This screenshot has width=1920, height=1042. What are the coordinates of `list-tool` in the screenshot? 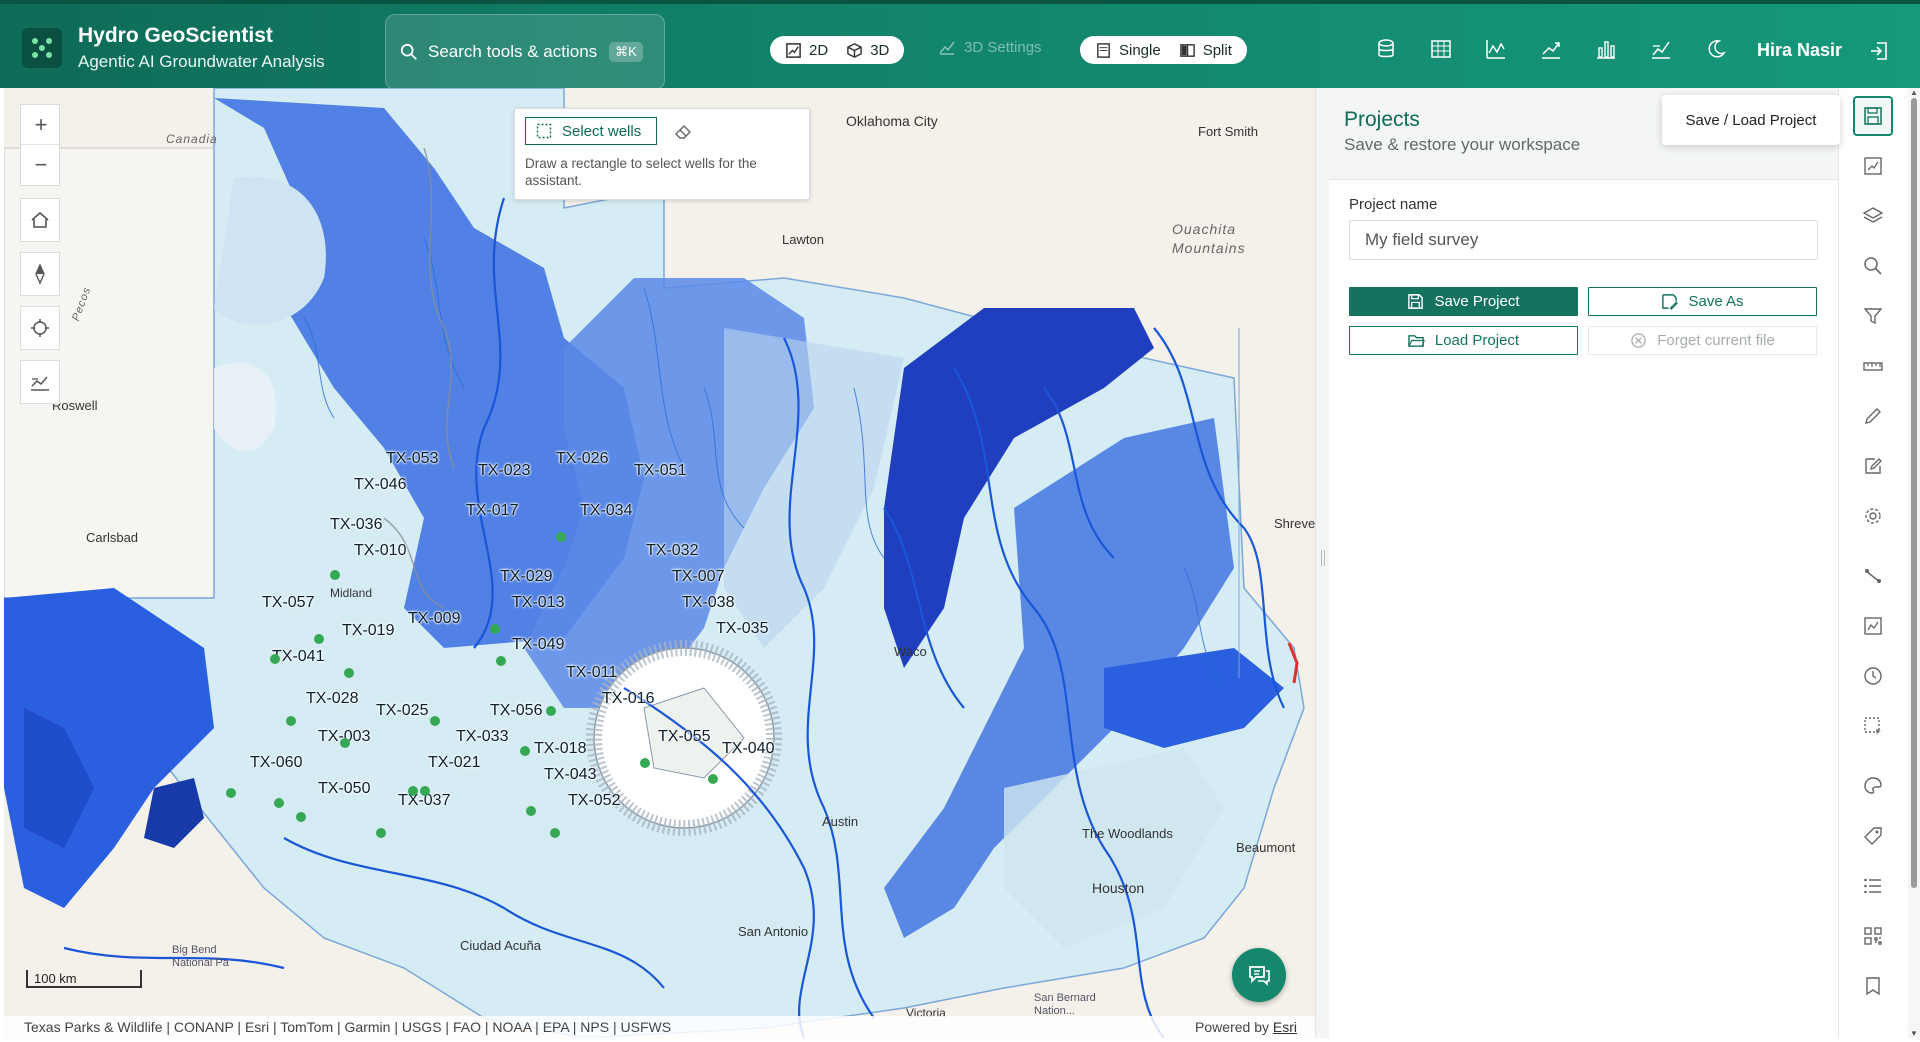 It's located at (1873, 886).